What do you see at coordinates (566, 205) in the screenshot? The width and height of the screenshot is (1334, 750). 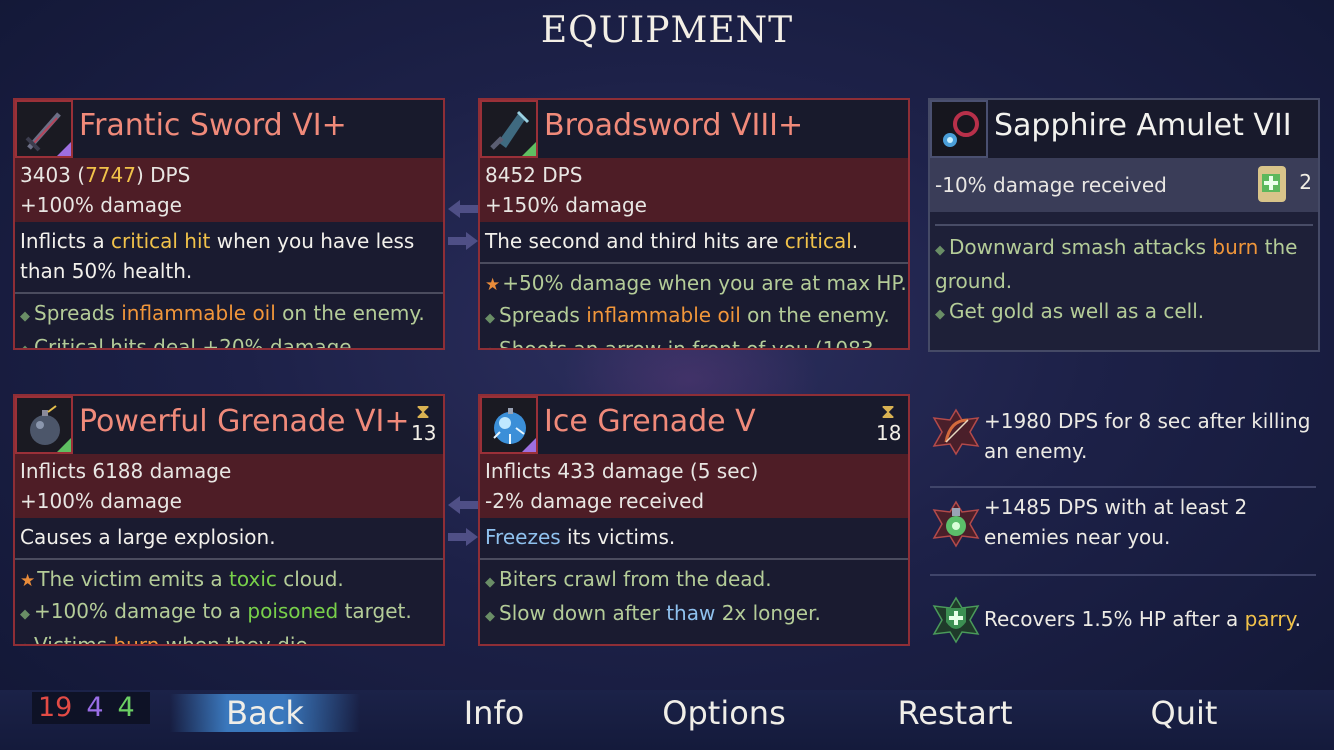 I see `damage-bonus: +150% damage` at bounding box center [566, 205].